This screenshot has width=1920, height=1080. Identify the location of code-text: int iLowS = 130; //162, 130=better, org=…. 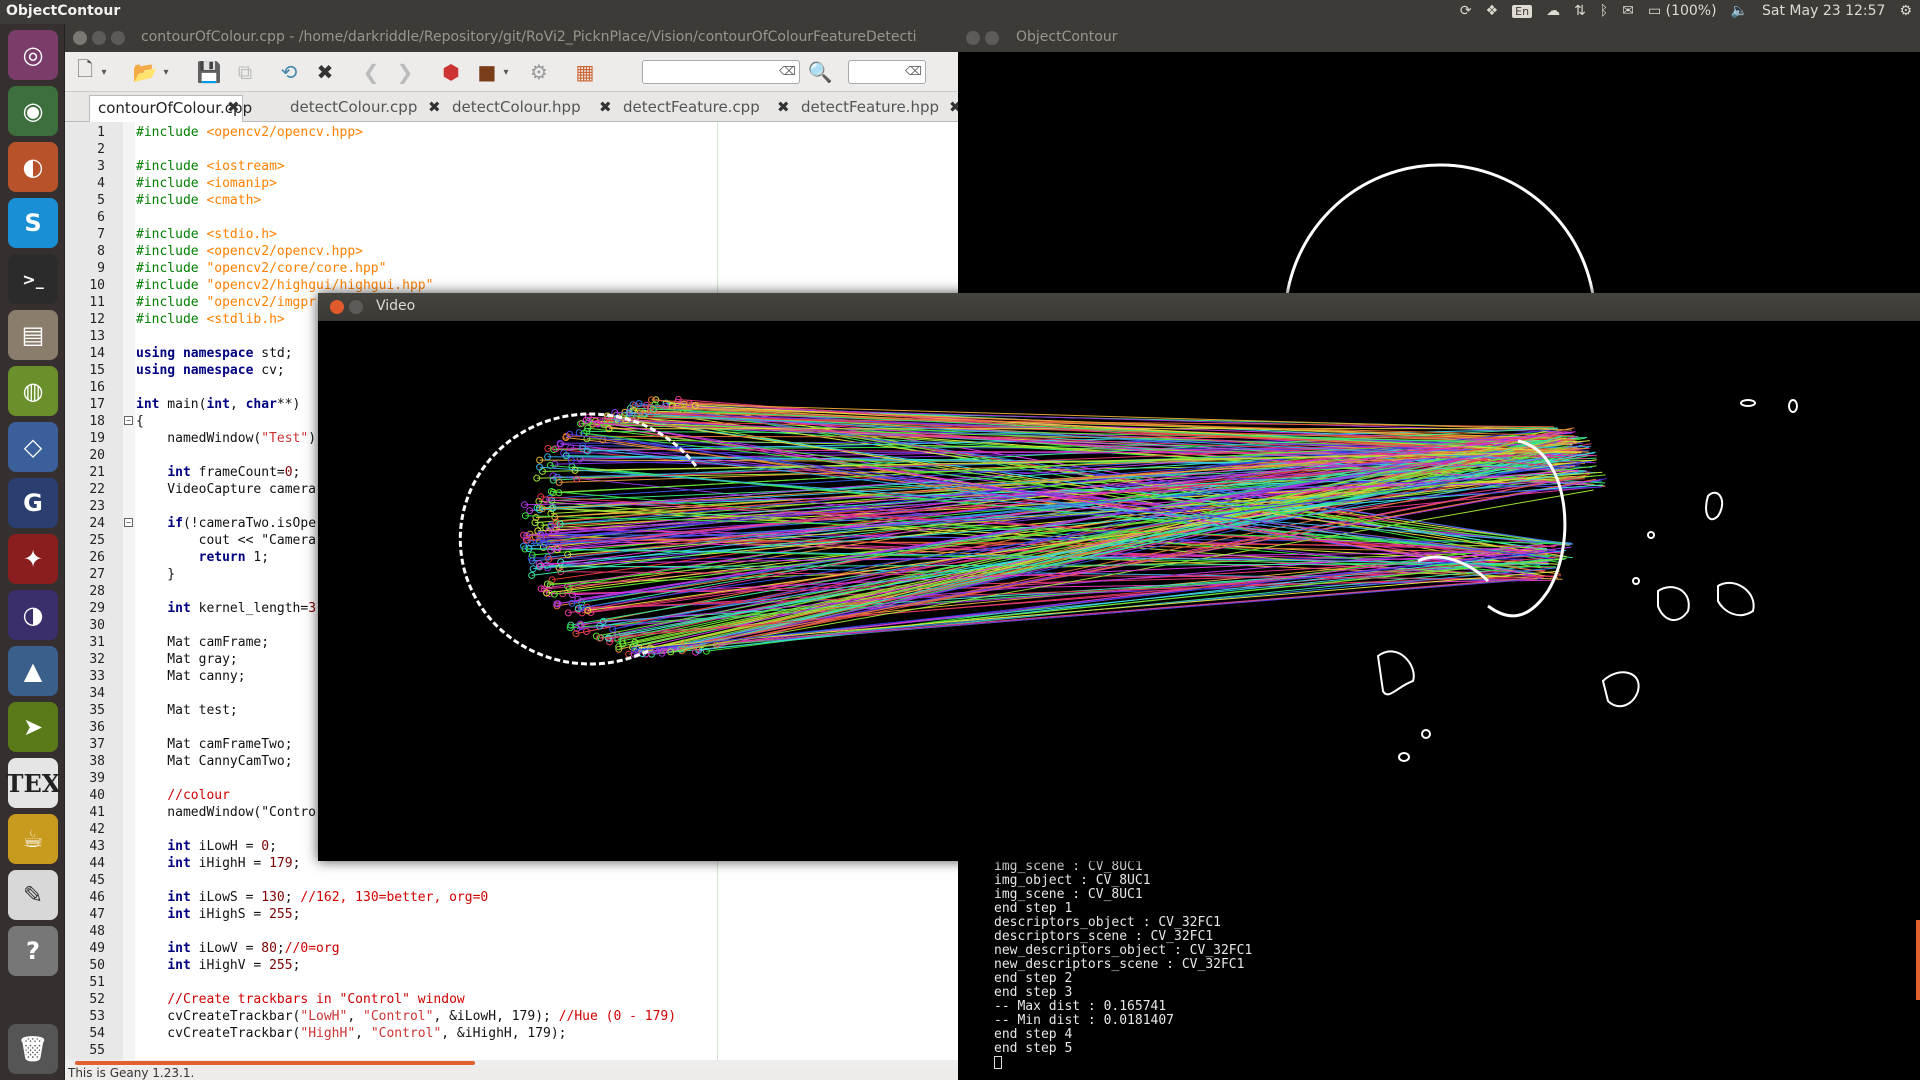
(328, 897).